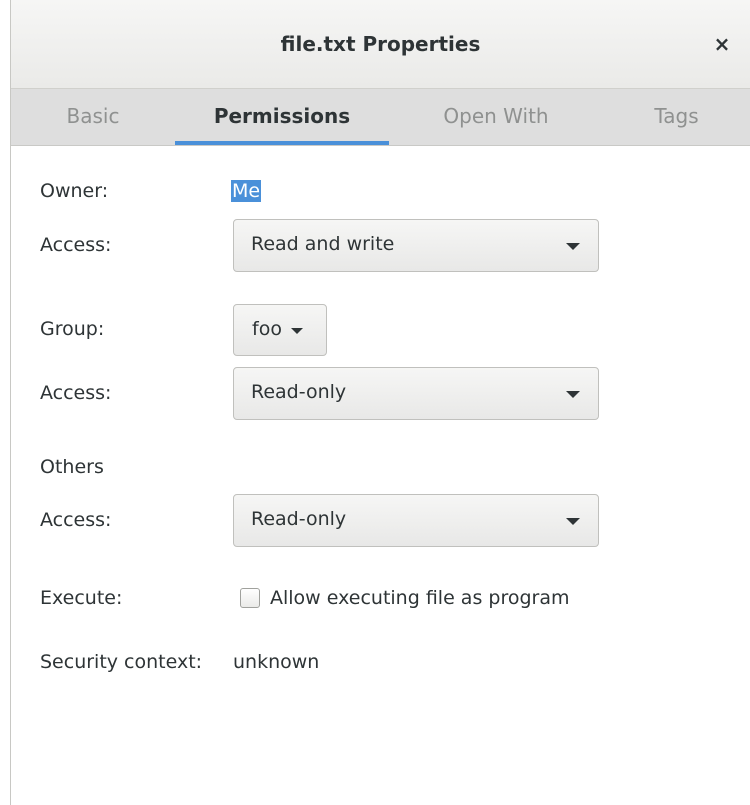 Image resolution: width=750 pixels, height=805 pixels. I want to click on tab-permissions: Permissions, so click(282, 117).